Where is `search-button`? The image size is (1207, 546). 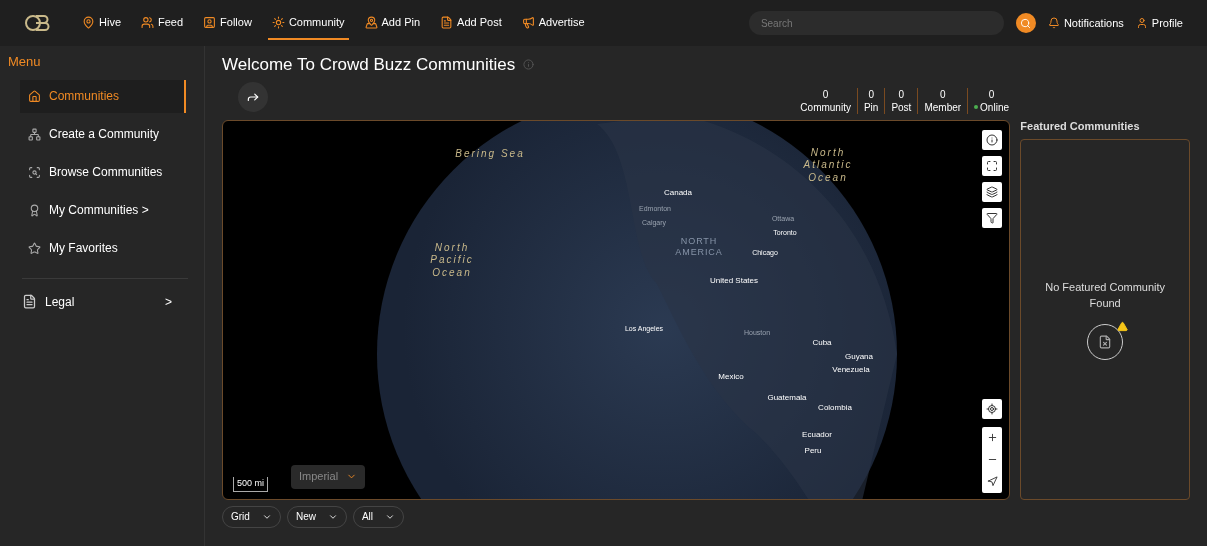 search-button is located at coordinates (1025, 23).